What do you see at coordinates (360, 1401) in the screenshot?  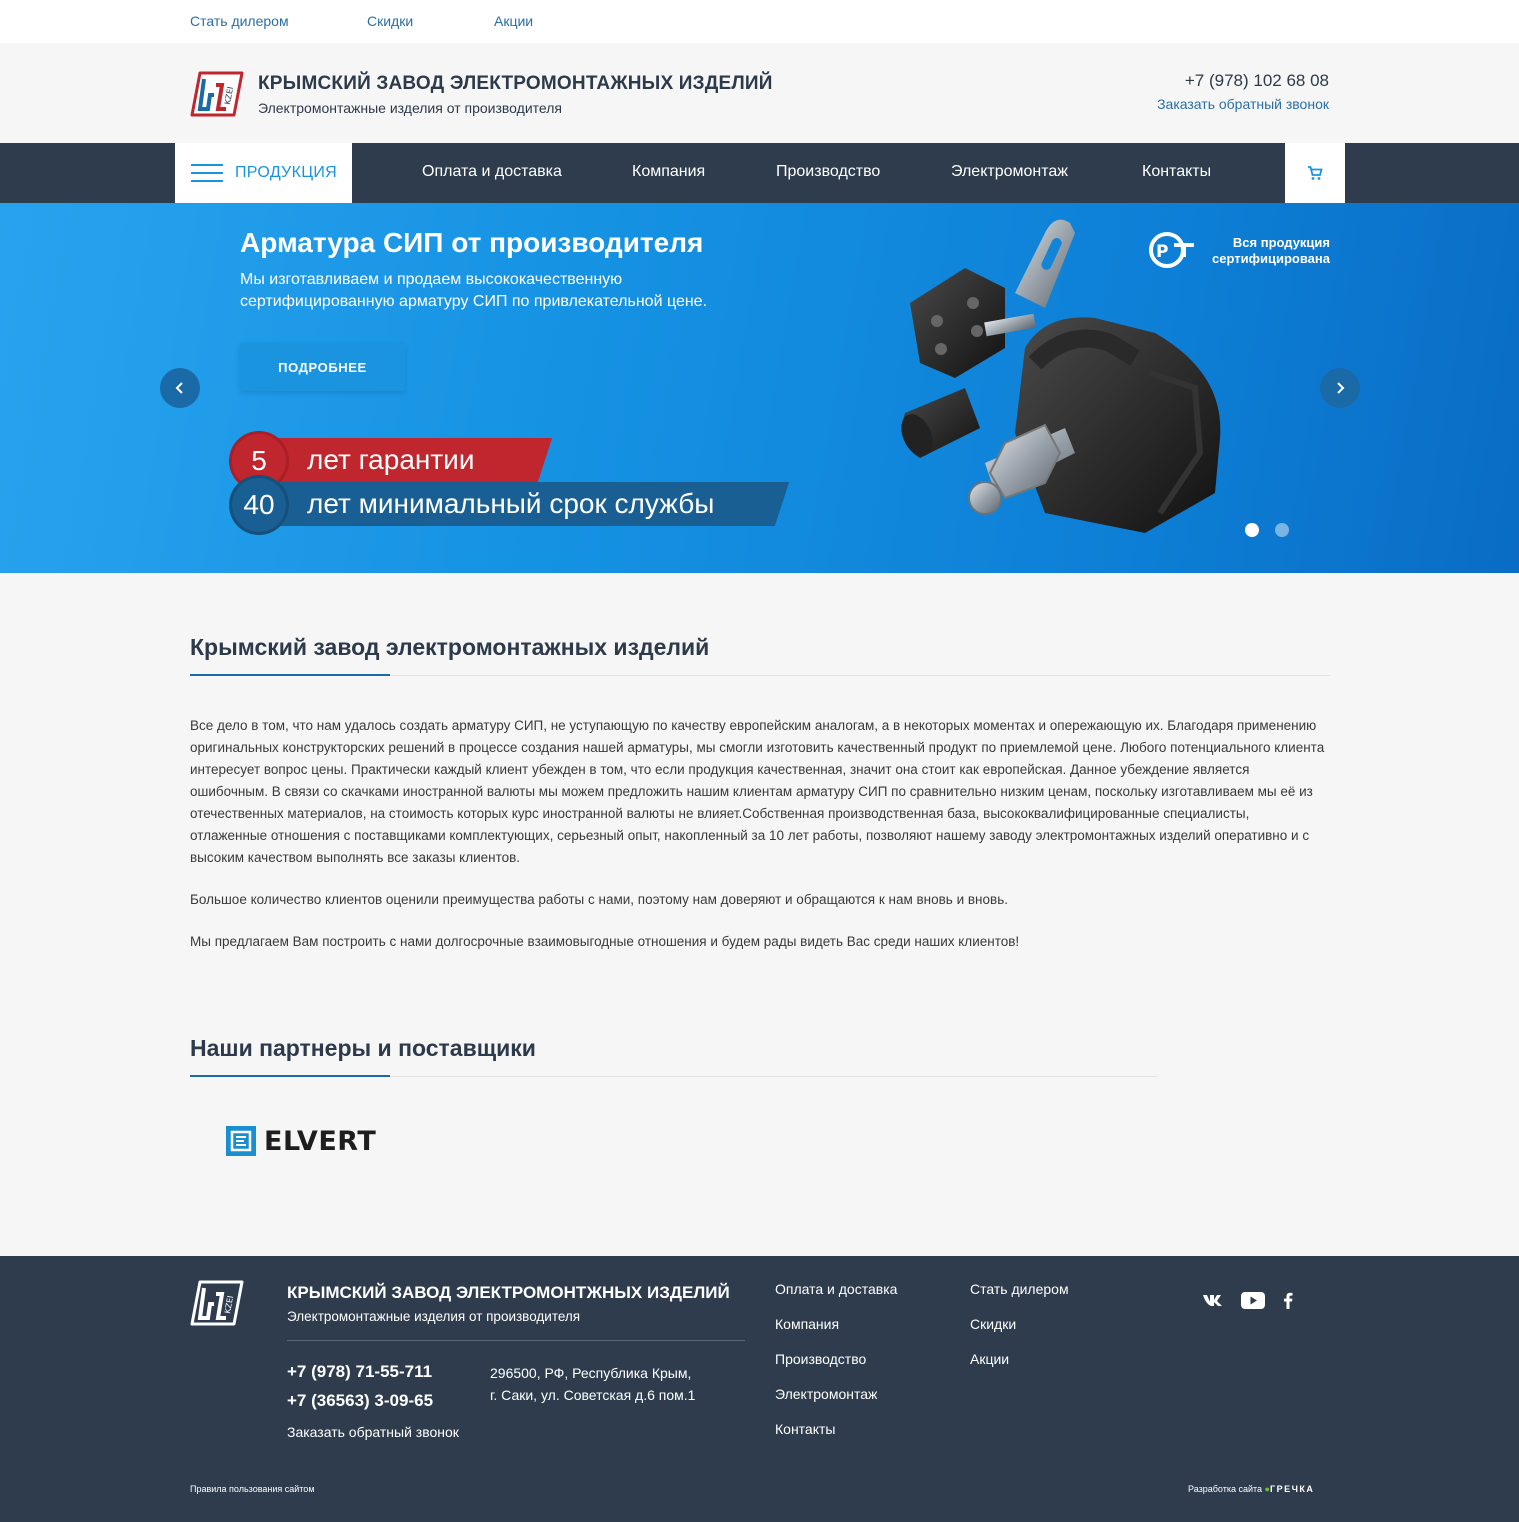 I see `footer-phone-2: +7 (36563) 3-09-65` at bounding box center [360, 1401].